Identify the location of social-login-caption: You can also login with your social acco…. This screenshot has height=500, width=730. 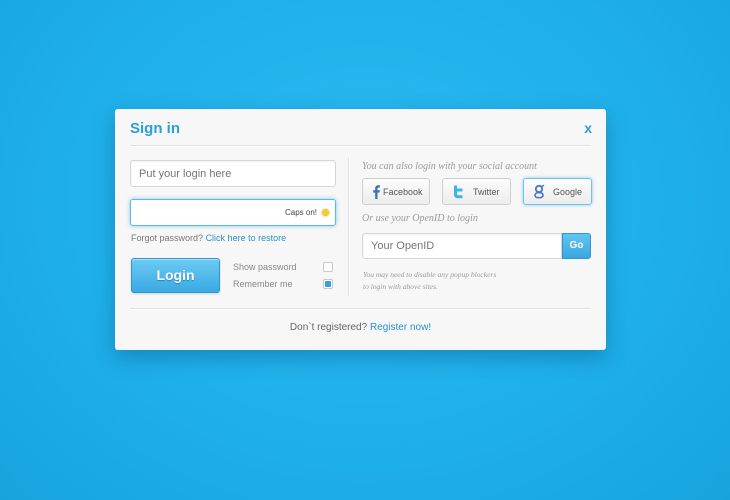
(449, 166).